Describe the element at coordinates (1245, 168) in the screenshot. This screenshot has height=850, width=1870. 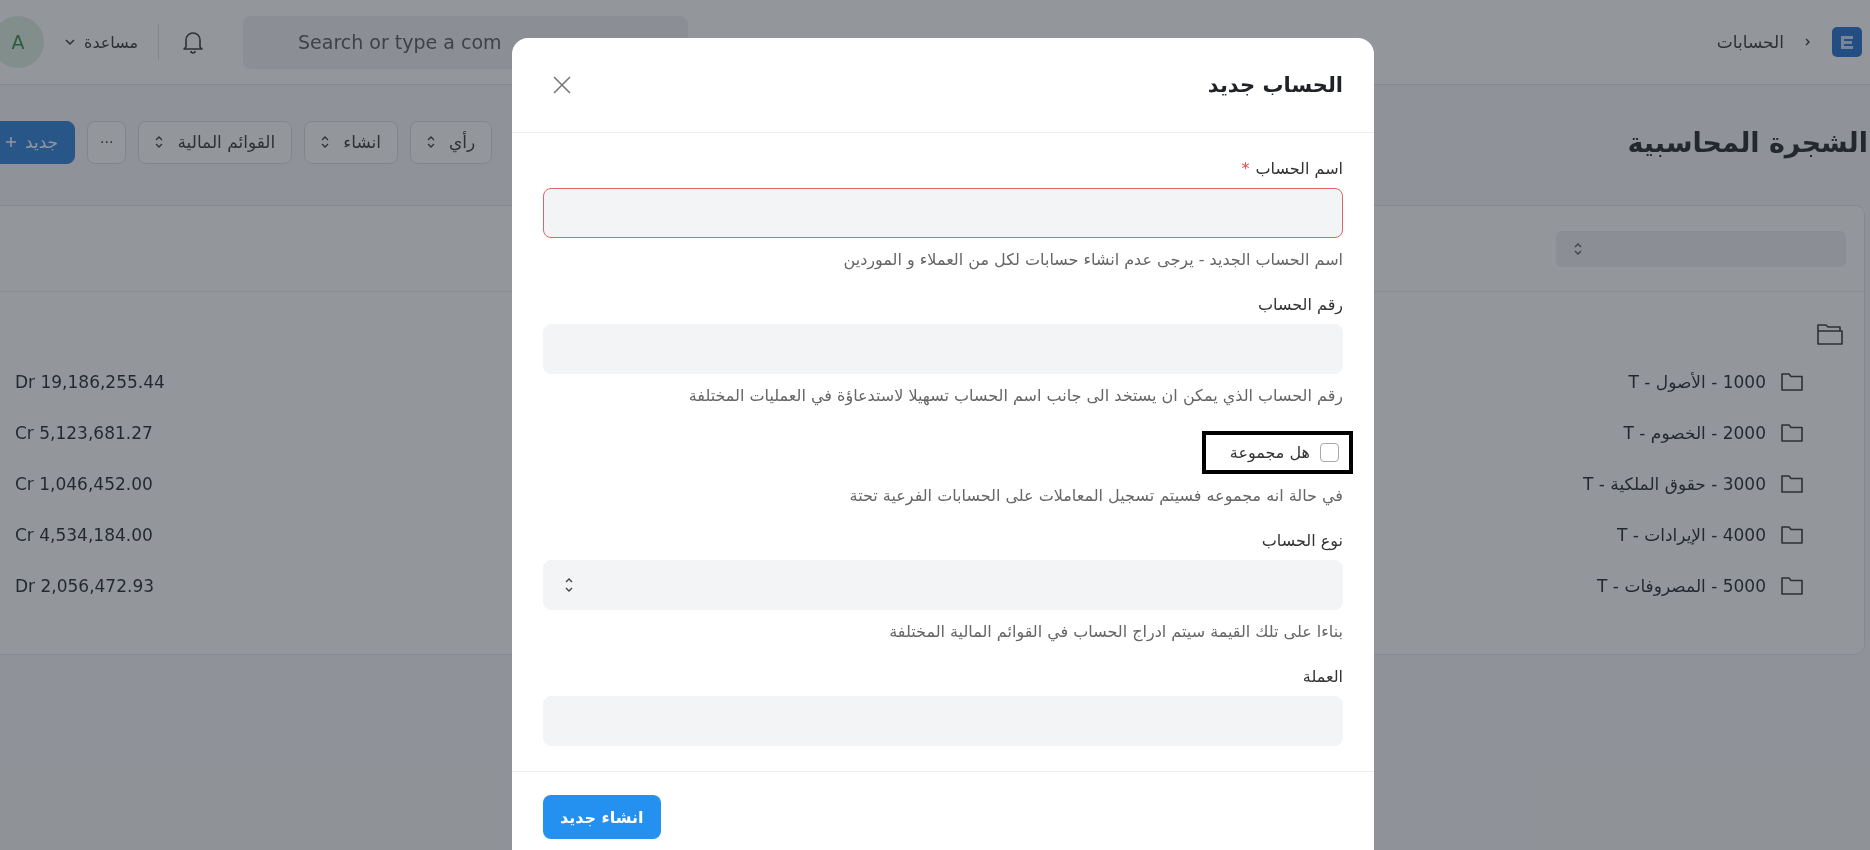
I see `required-mark: *` at that location.